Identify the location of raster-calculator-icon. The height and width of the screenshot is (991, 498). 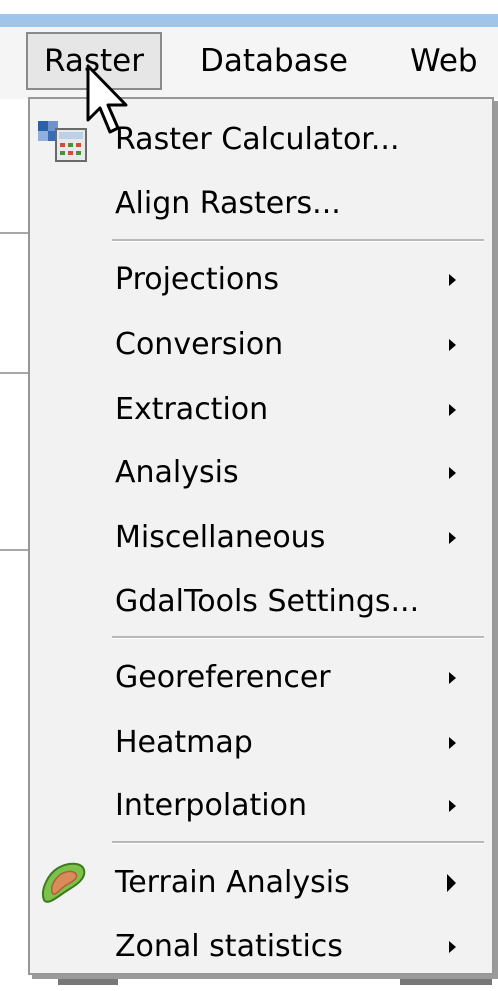
(62, 141).